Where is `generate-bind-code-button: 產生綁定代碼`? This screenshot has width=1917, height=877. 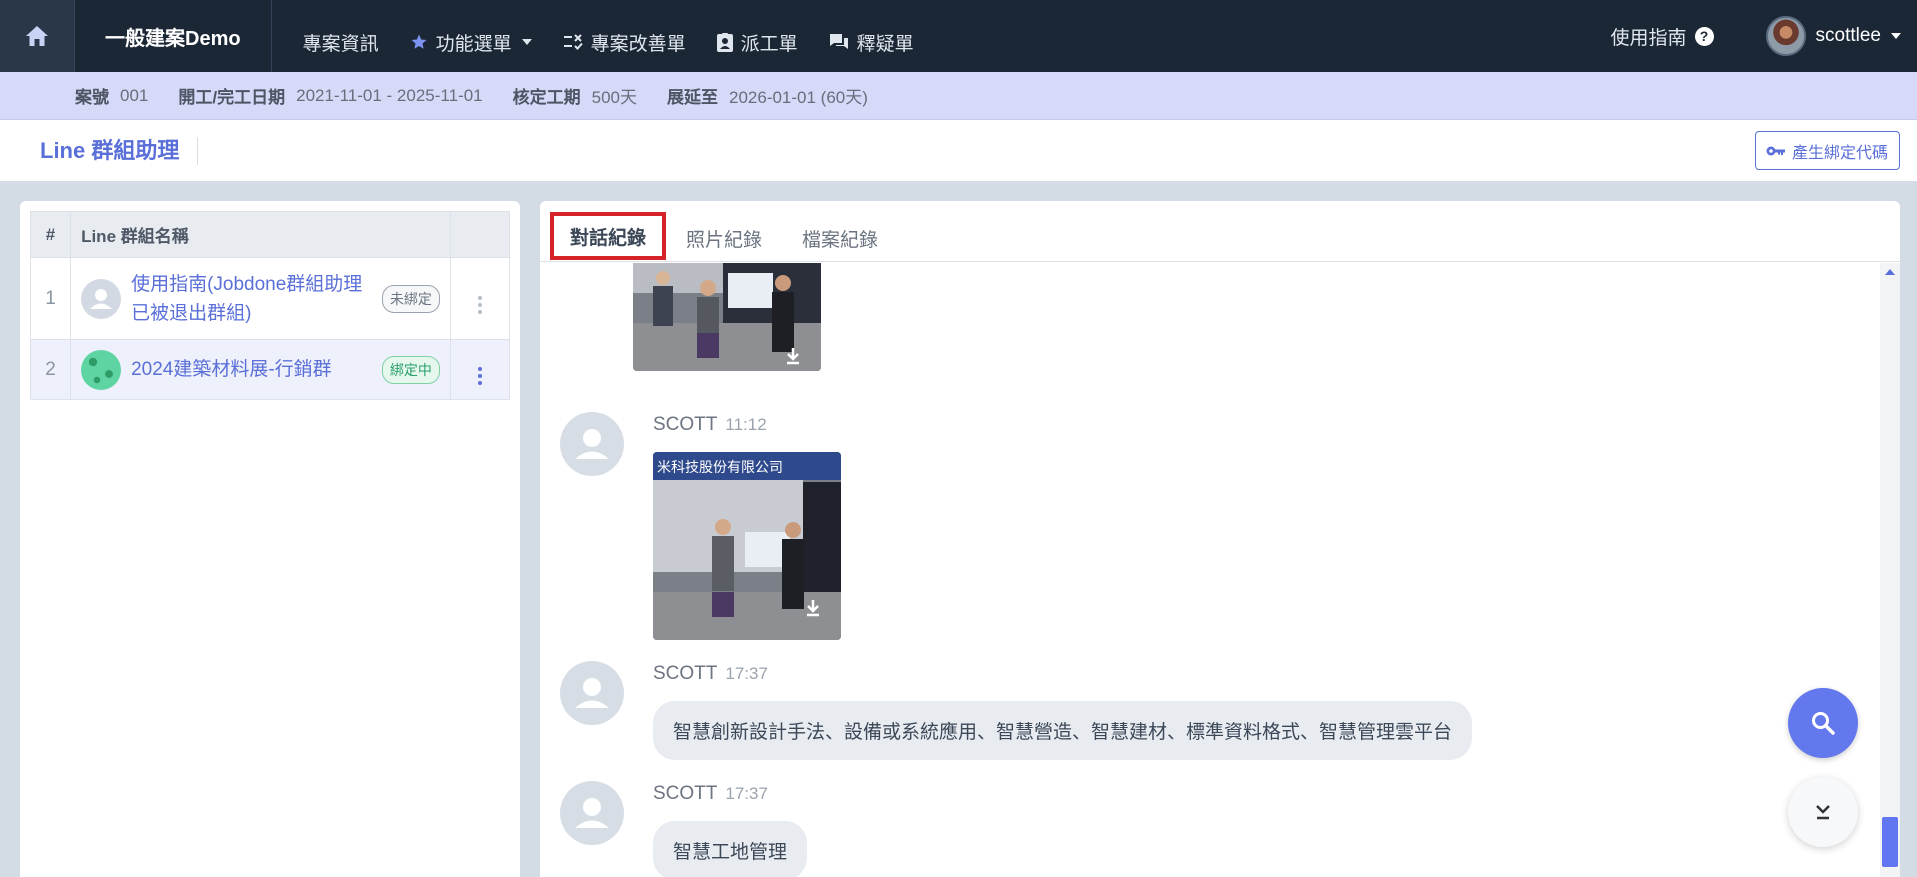
generate-bind-code-button: 產生綁定代碼 is located at coordinates (1827, 150).